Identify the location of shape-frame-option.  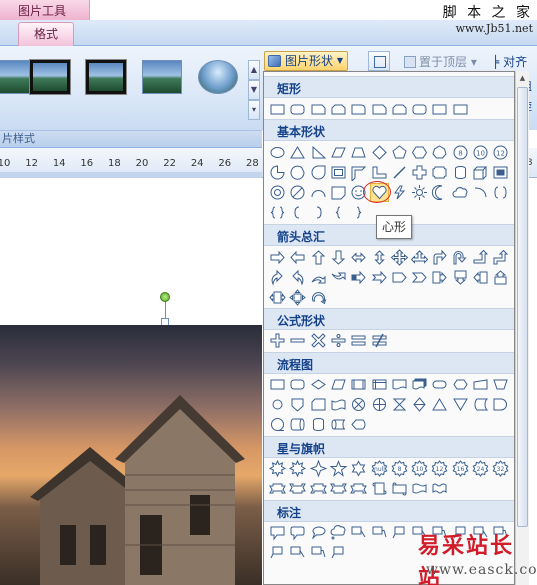
(338, 172).